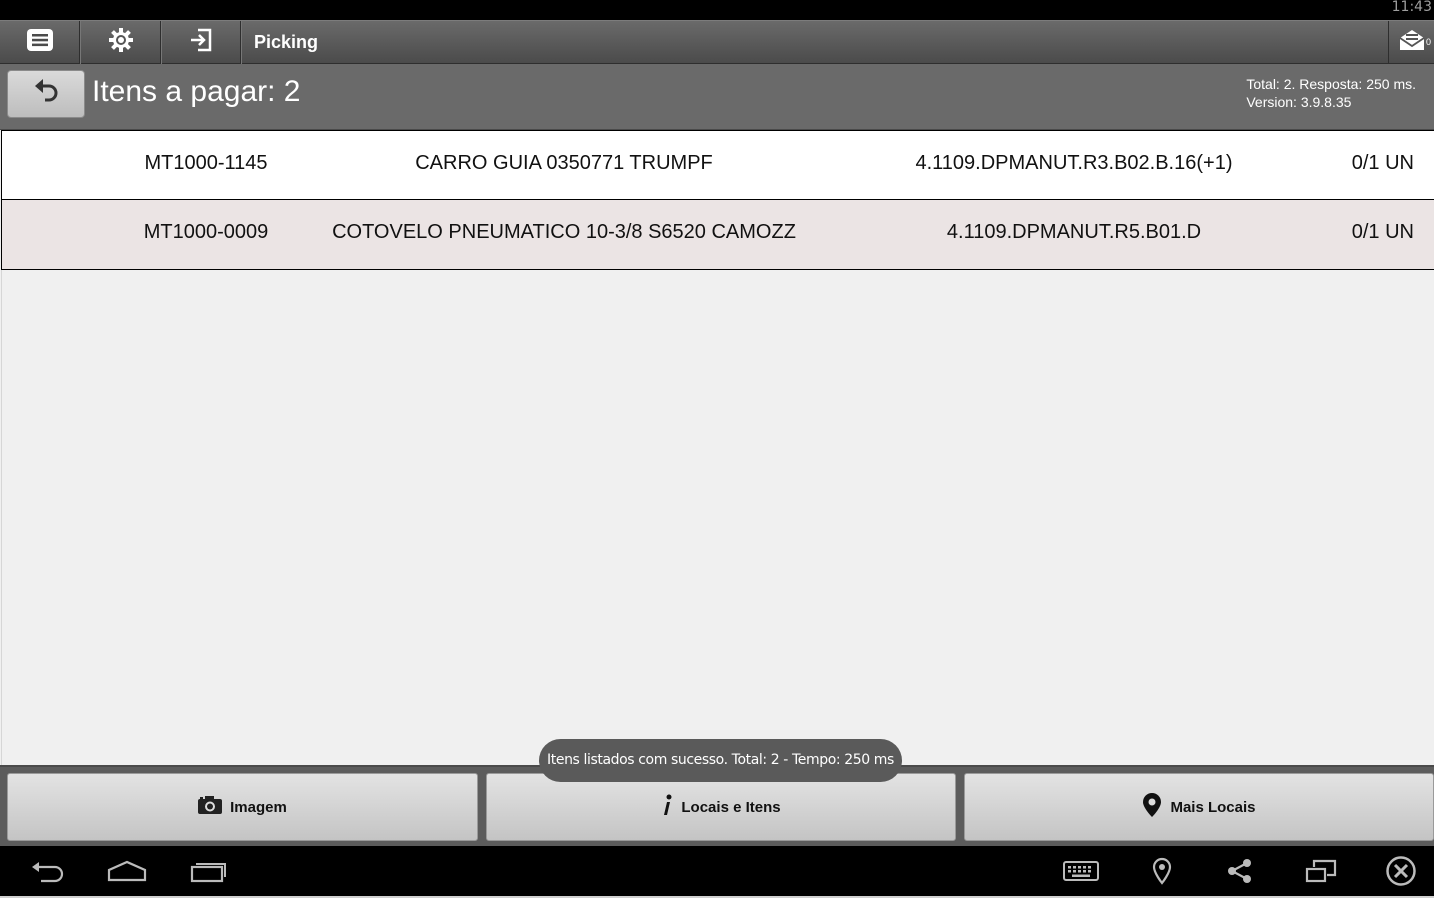  I want to click on keyboard-icon, so click(1081, 871).